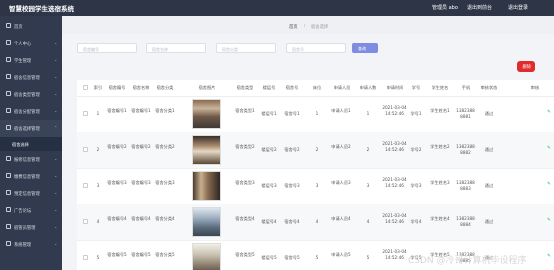 This screenshot has width=554, height=270. What do you see at coordinates (317, 257) in the screenshot?
I see `cell-bed: 5` at bounding box center [317, 257].